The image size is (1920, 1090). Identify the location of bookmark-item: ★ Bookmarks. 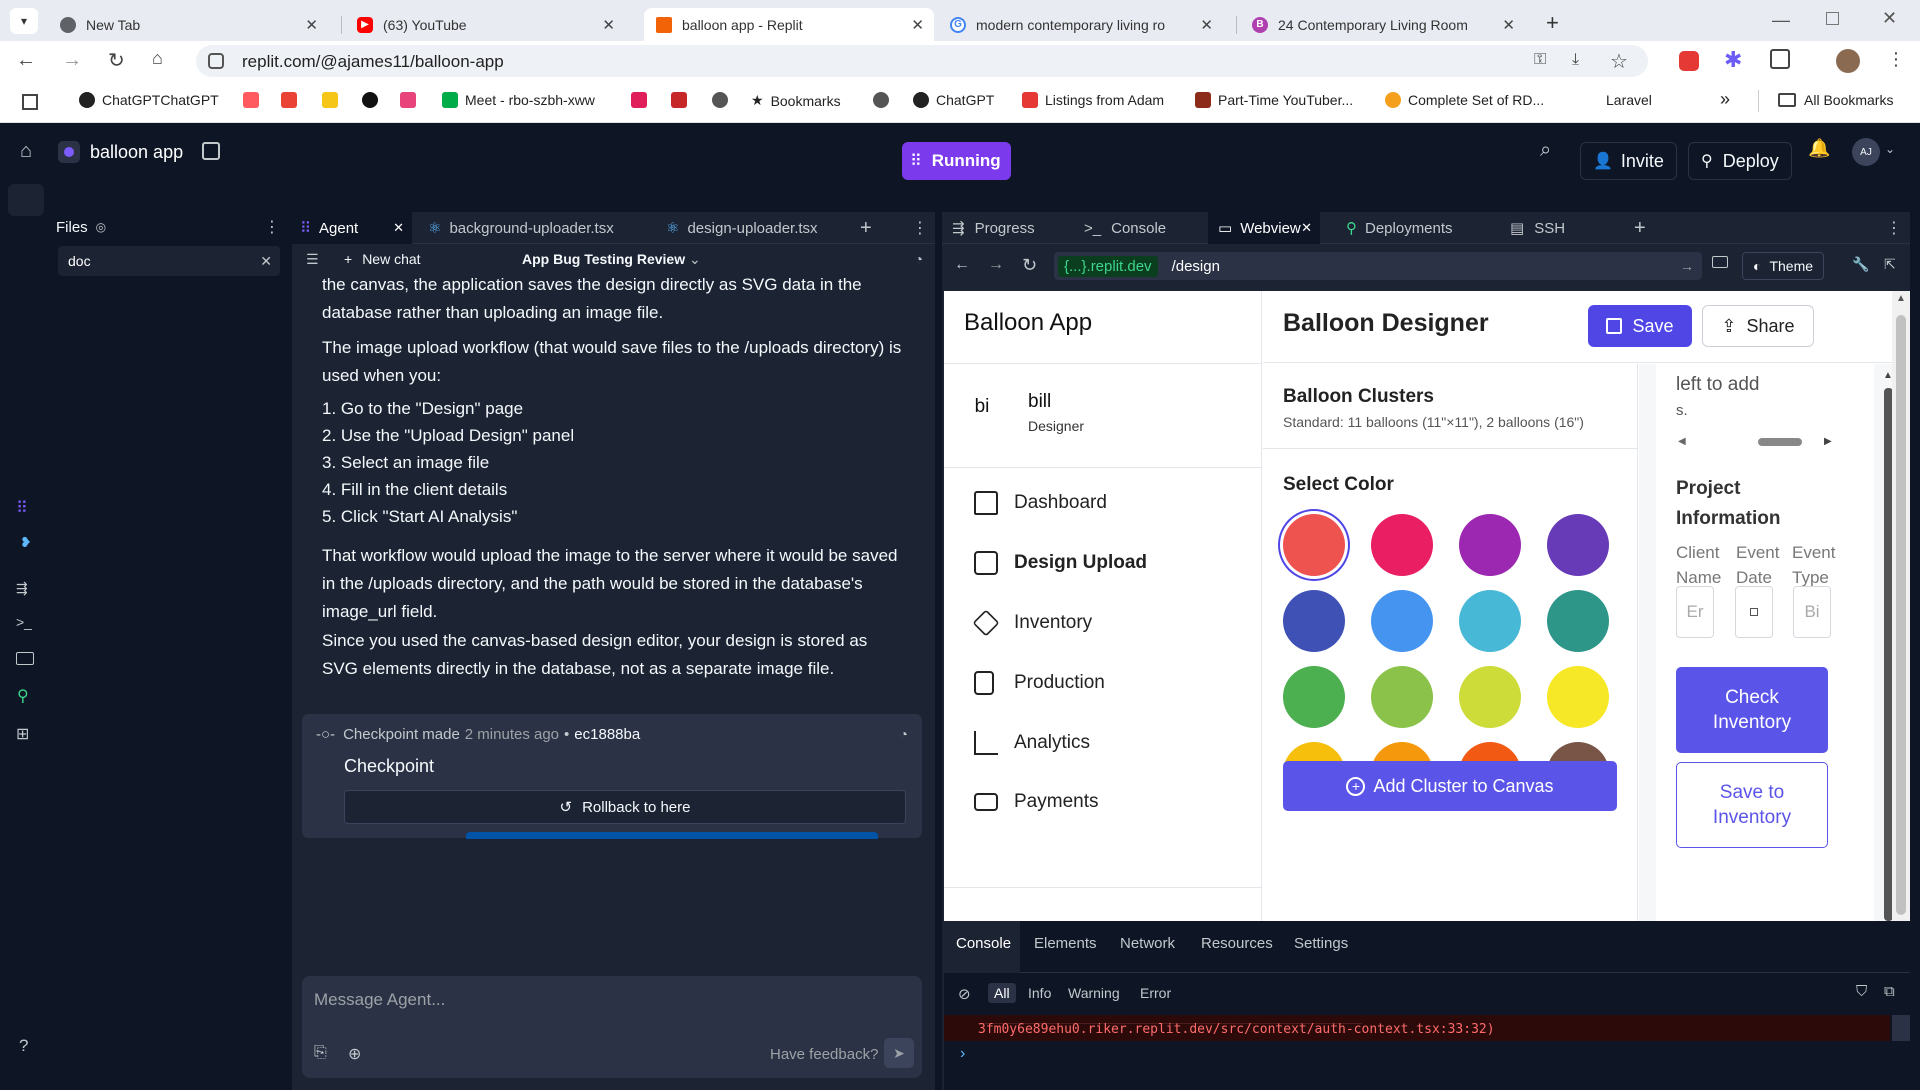
(796, 100).